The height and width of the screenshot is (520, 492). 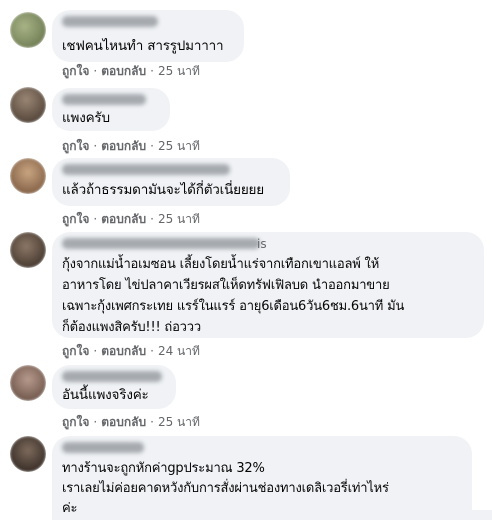 What do you see at coordinates (148, 36) in the screenshot?
I see `comment-bubble: เชฟคนไหนทำ สารรูปมาาาา` at bounding box center [148, 36].